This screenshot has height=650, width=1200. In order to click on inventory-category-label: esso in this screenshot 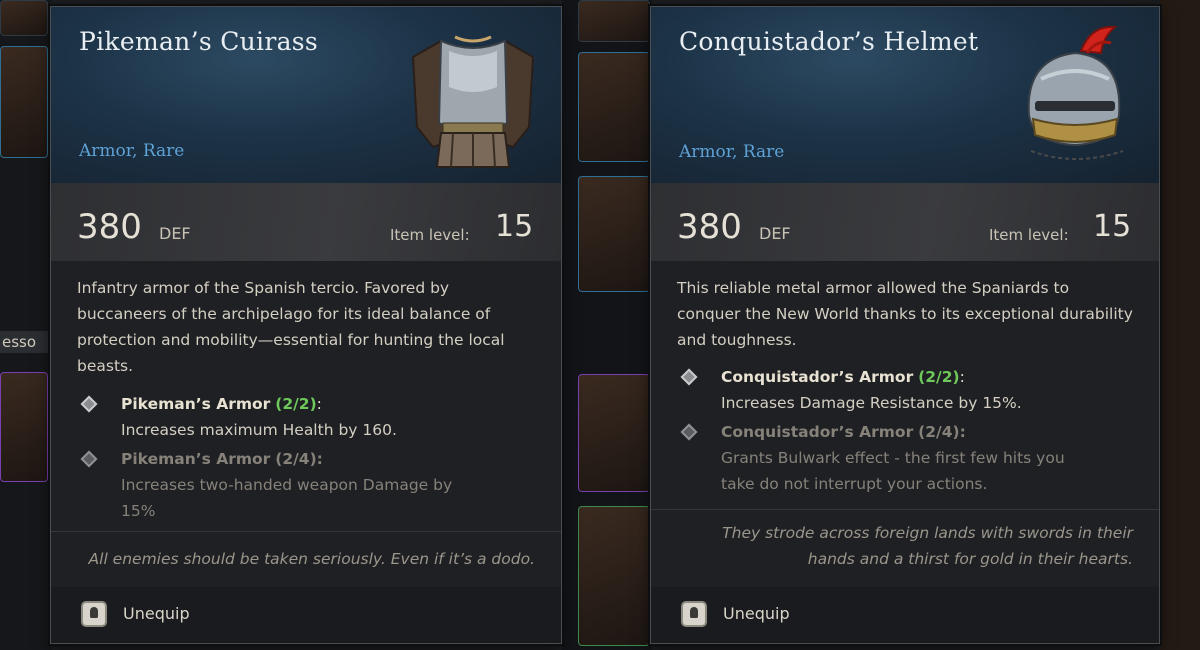, I will do `click(24, 342)`.